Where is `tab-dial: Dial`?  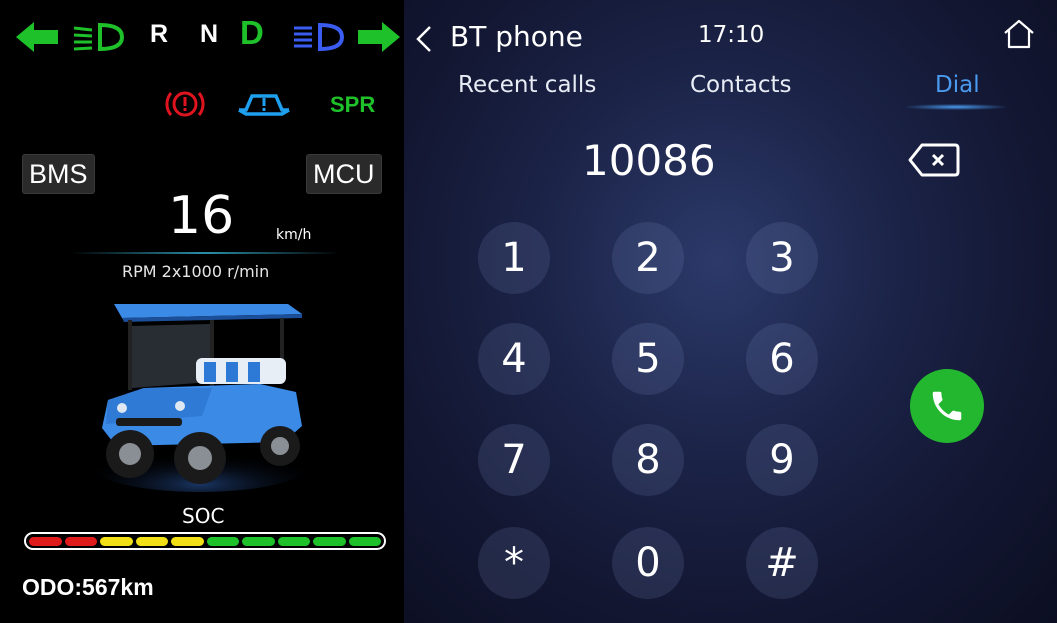 tab-dial: Dial is located at coordinates (957, 85).